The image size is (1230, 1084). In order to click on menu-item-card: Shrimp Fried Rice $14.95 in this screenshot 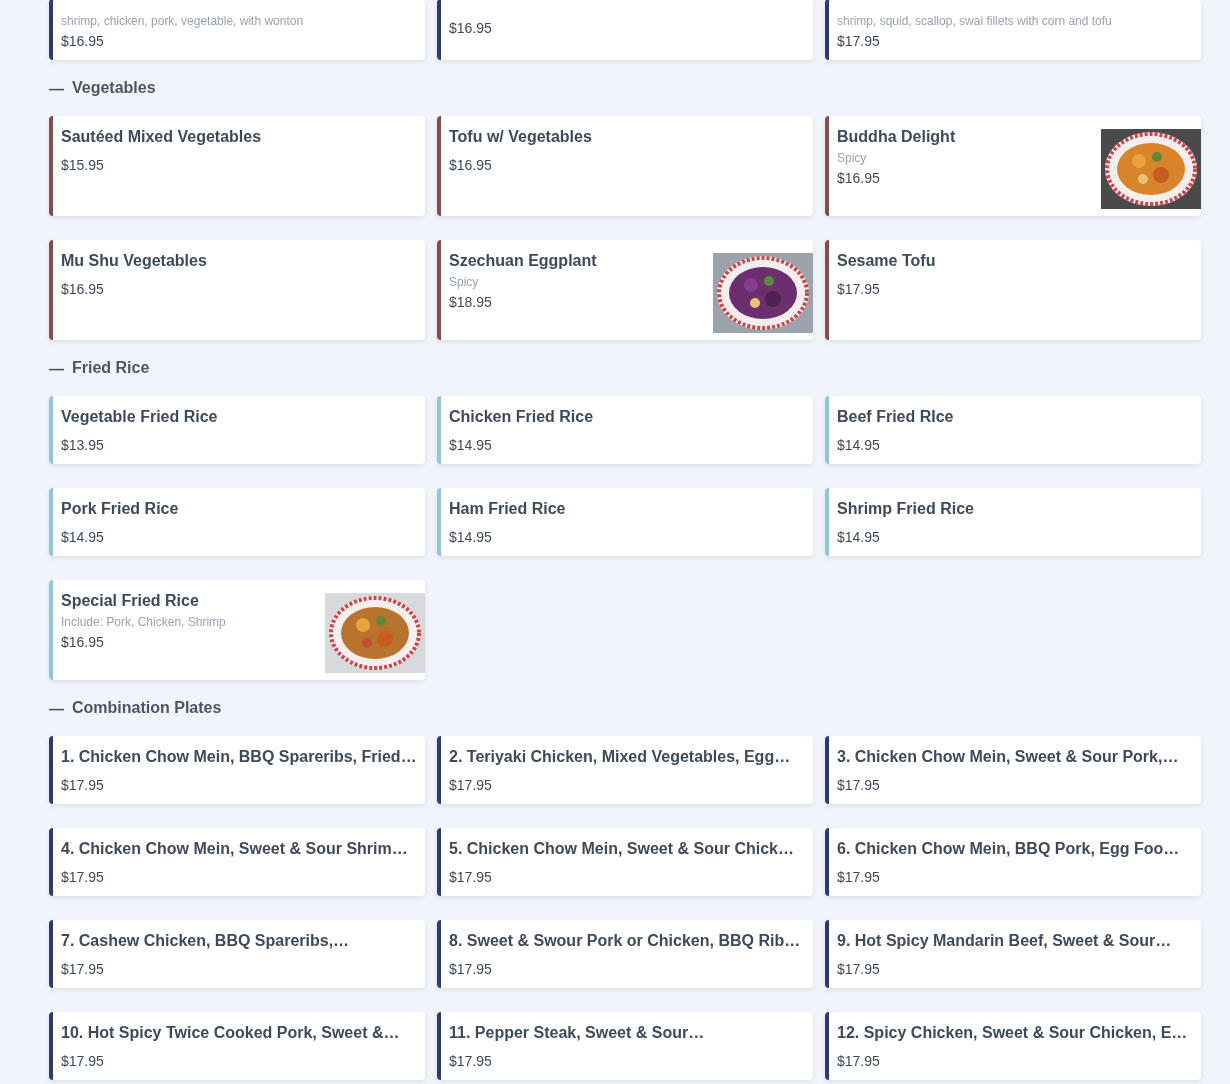, I will do `click(1013, 522)`.